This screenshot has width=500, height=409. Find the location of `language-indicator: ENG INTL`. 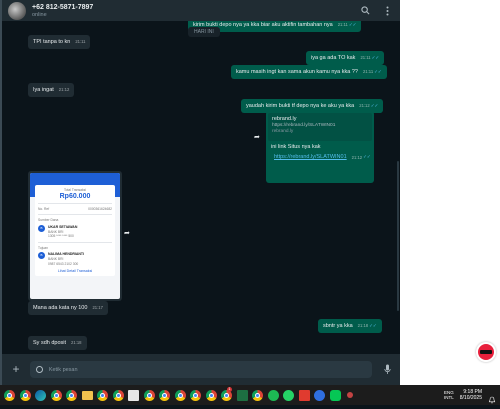

language-indicator: ENG INTL is located at coordinates (449, 395).